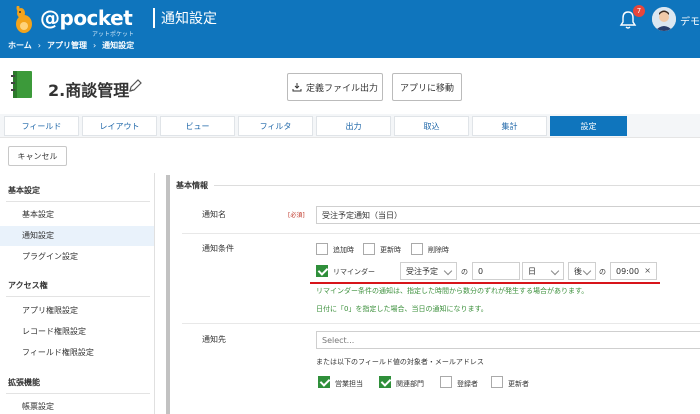  I want to click on notification-name-label: 通知名, so click(214, 214).